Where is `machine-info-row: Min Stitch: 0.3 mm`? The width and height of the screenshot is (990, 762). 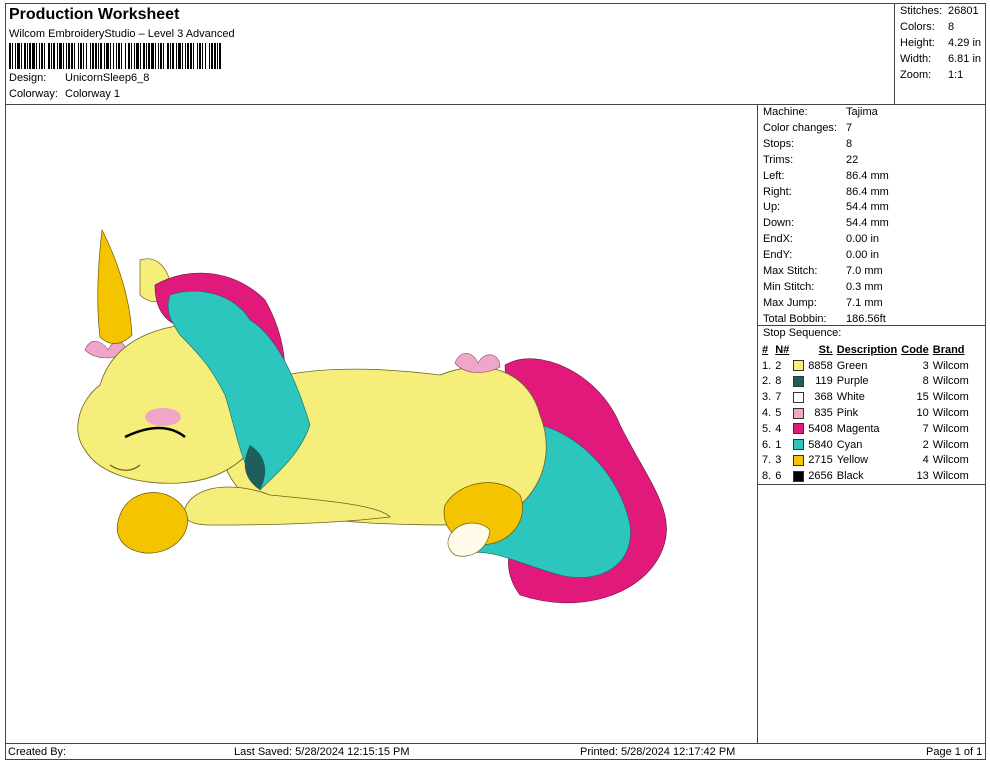 machine-info-row: Min Stitch: 0.3 mm is located at coordinates (823, 287).